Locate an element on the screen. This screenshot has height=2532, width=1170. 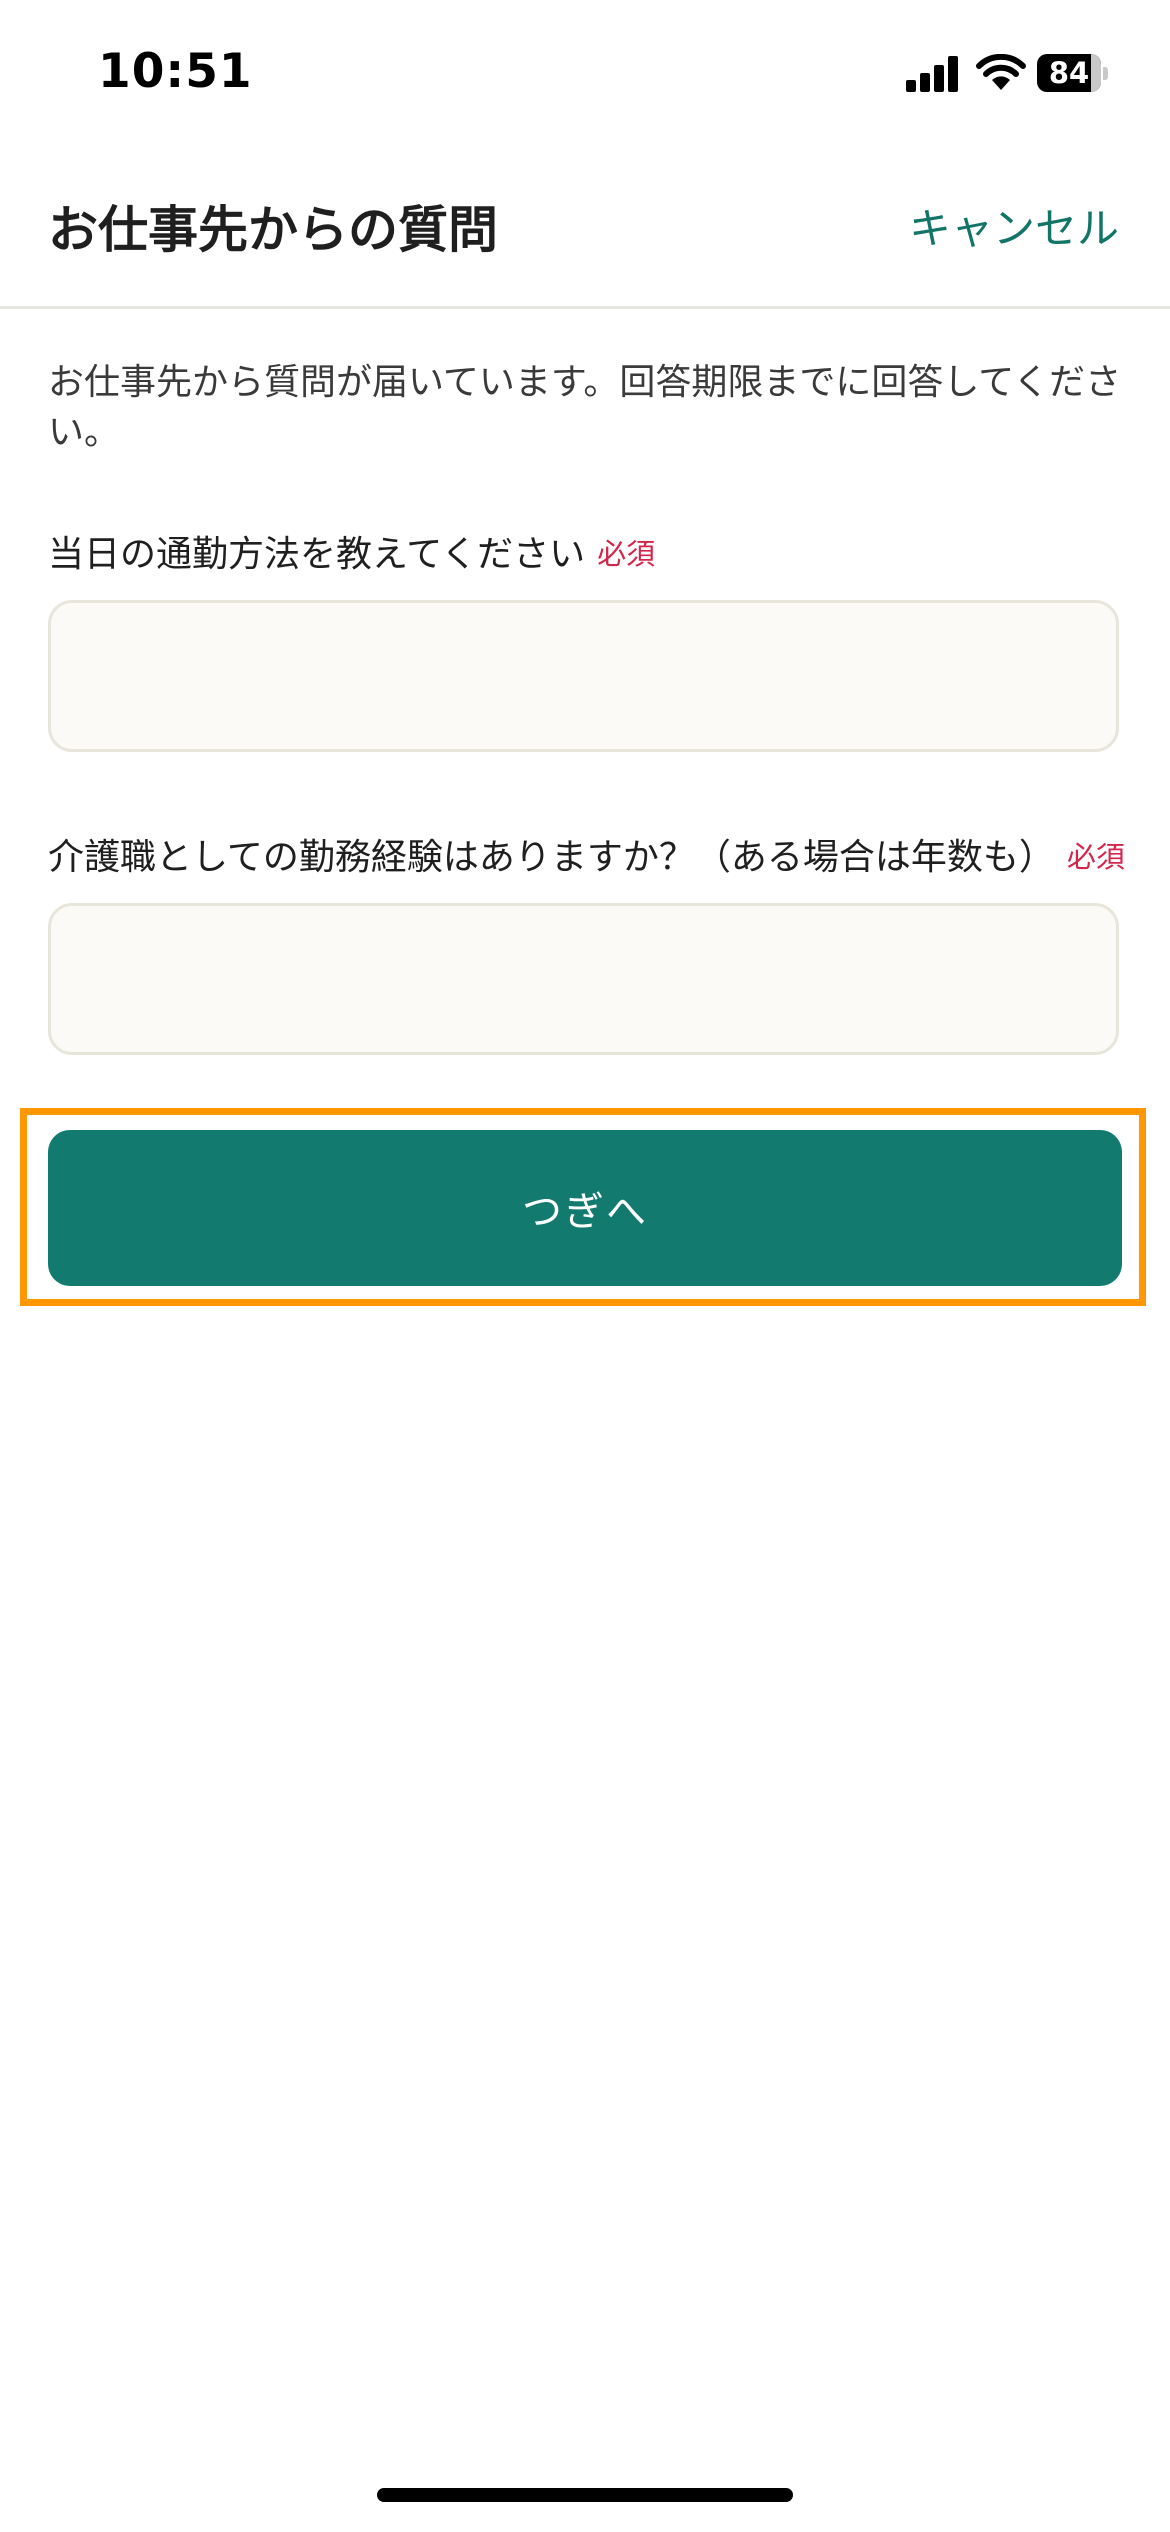
wifi-icon is located at coordinates (1001, 72).